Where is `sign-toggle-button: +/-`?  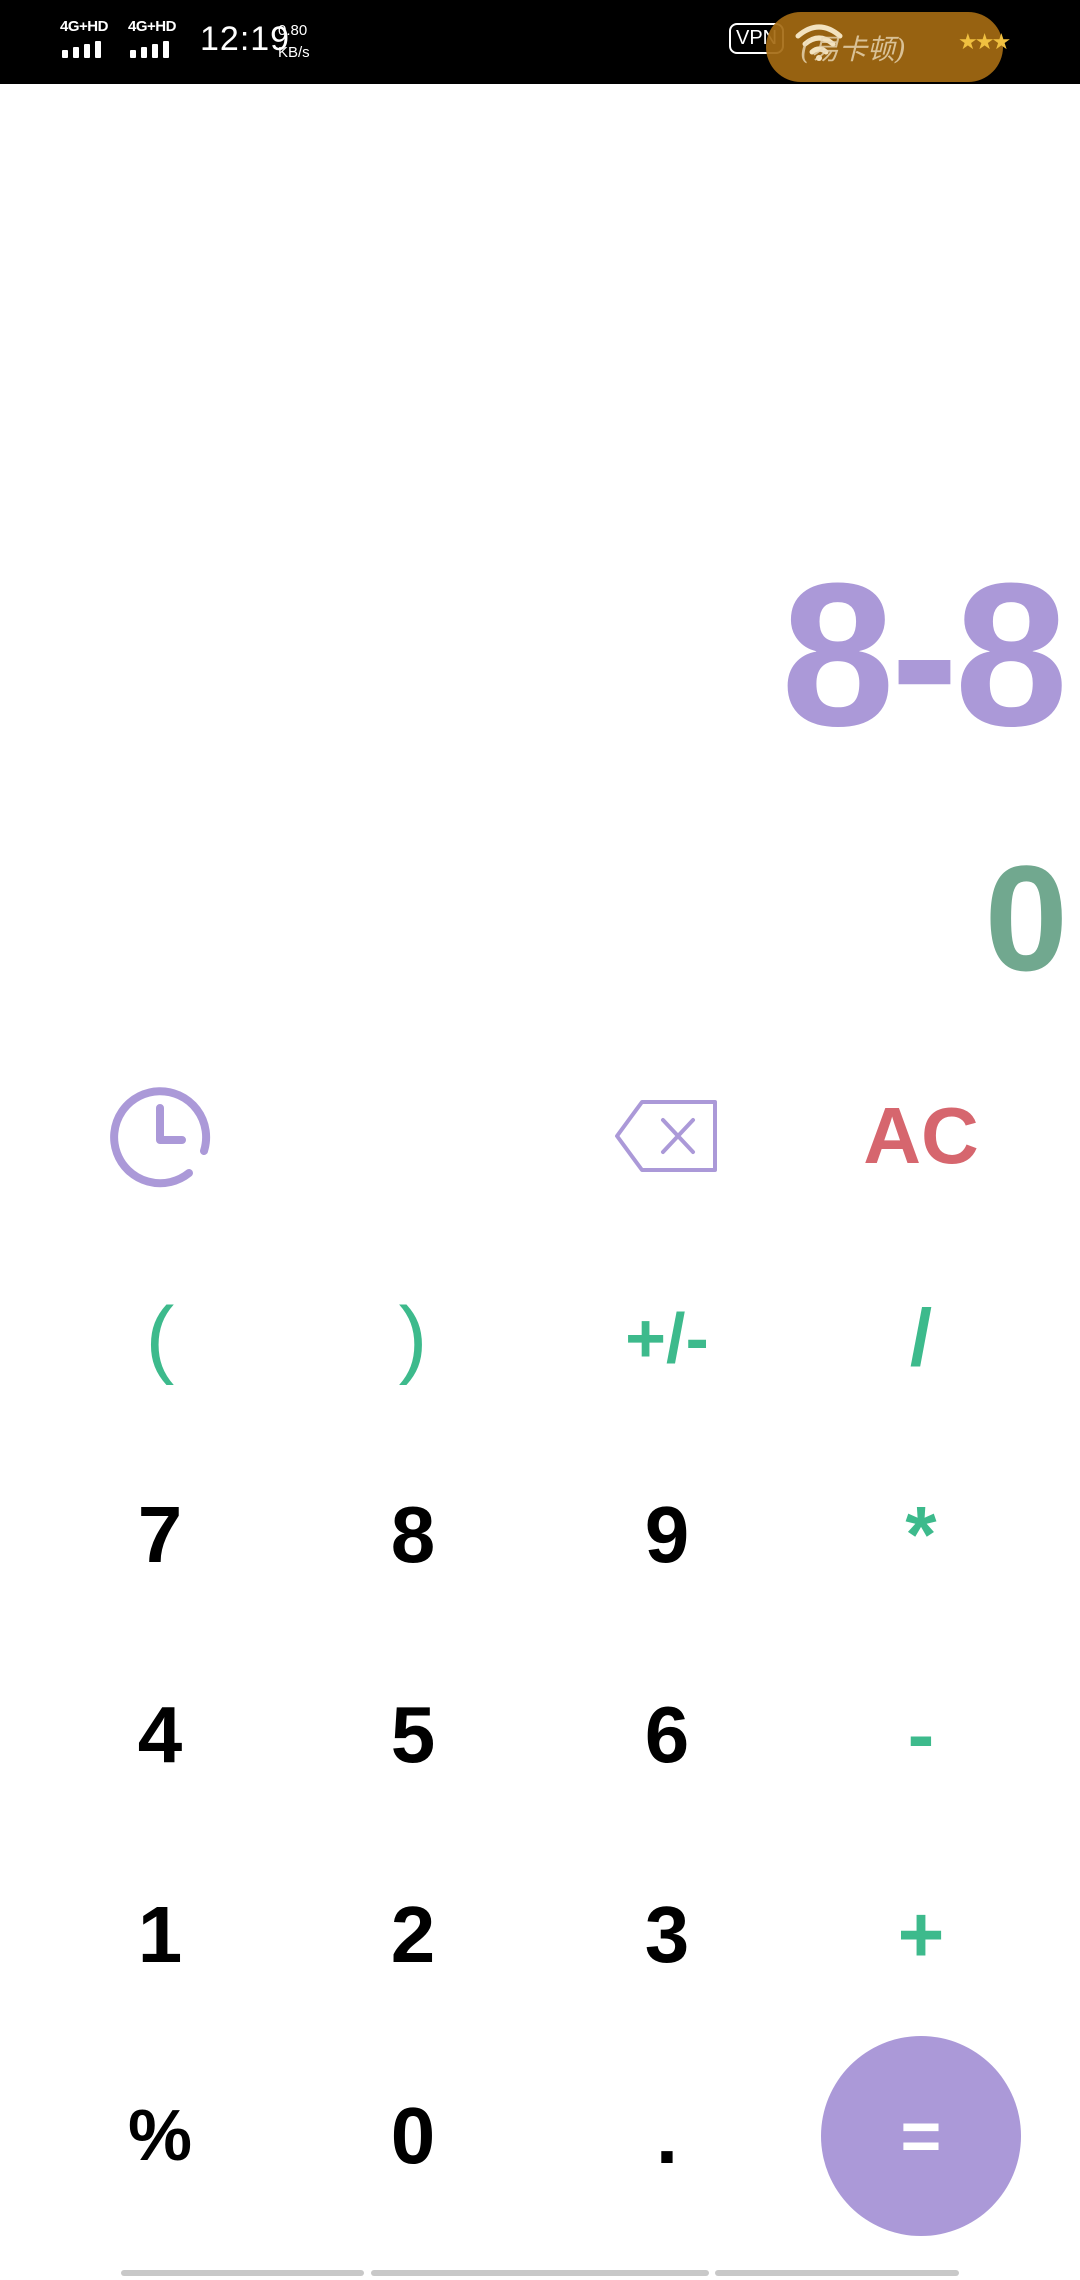 sign-toggle-button: +/- is located at coordinates (667, 1338).